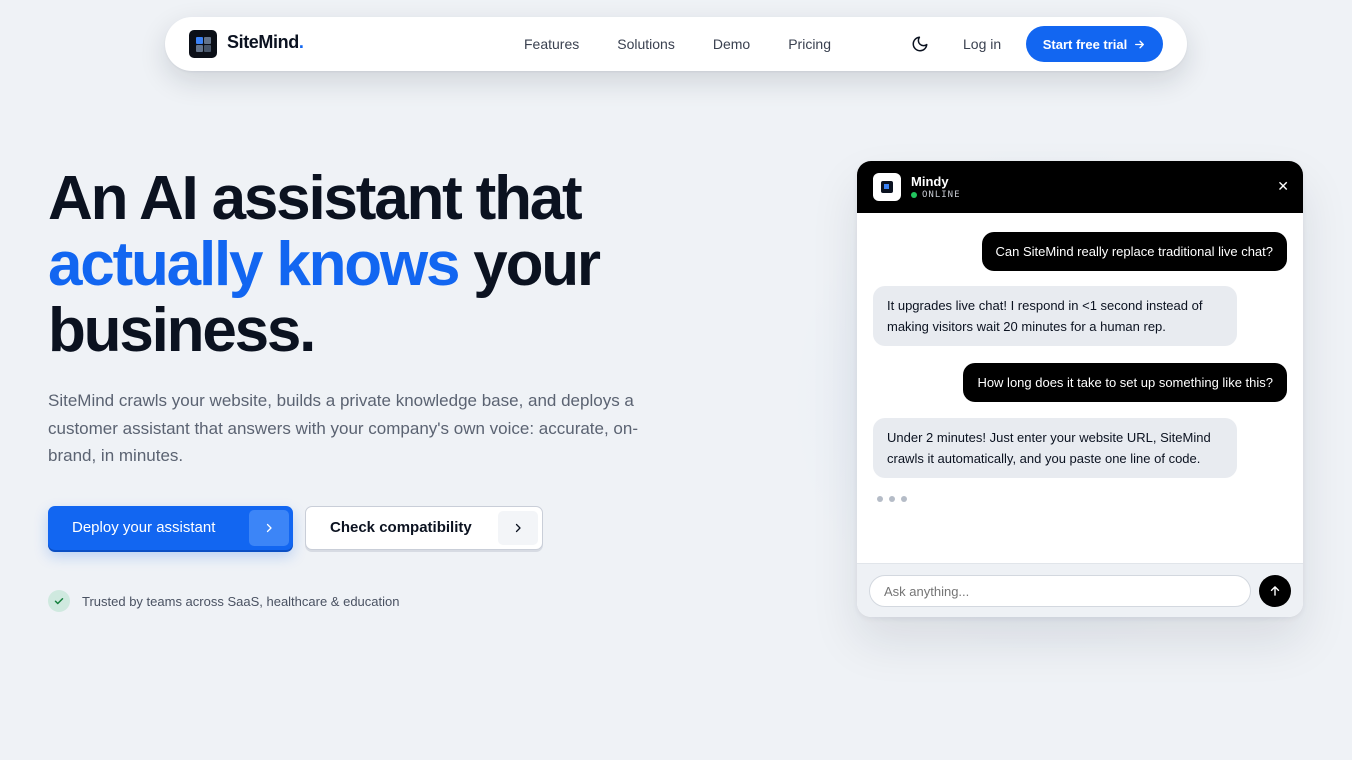  I want to click on nav-link-pricing: Pricing, so click(809, 44).